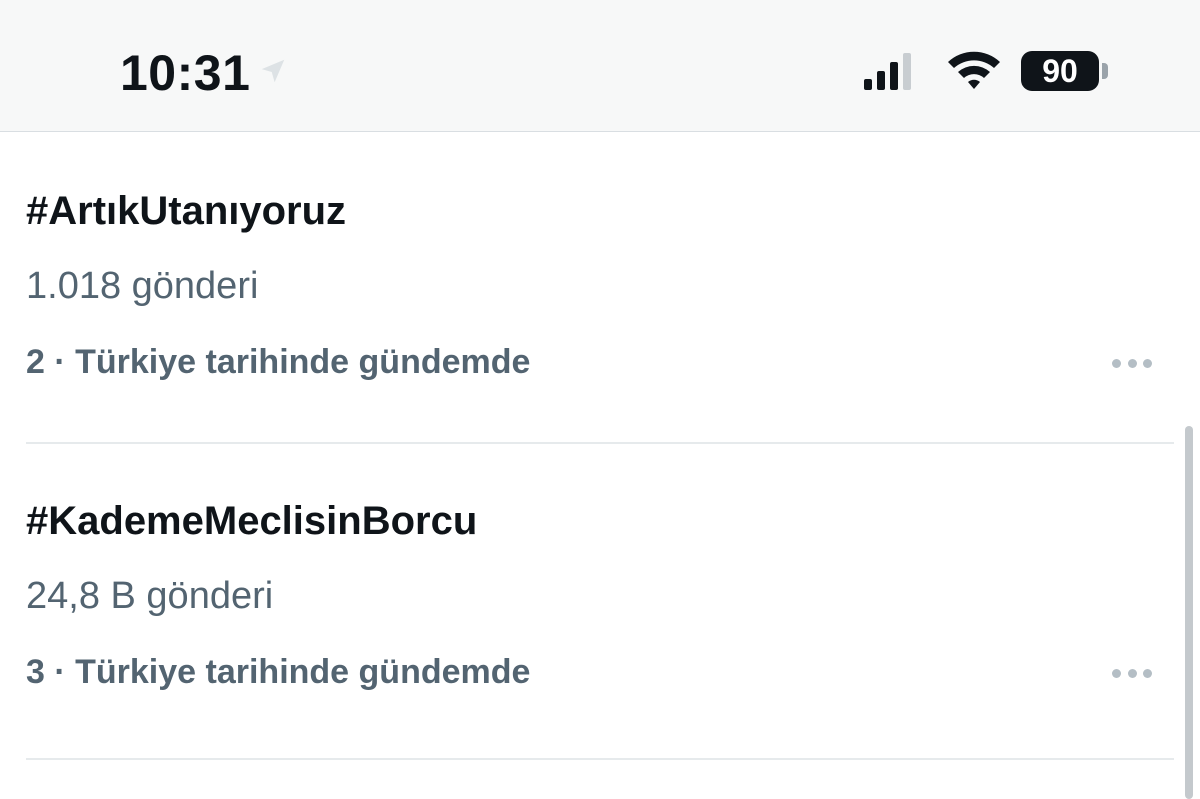 This screenshot has width=1200, height=799. What do you see at coordinates (1189, 612) in the screenshot?
I see `scrollbar` at bounding box center [1189, 612].